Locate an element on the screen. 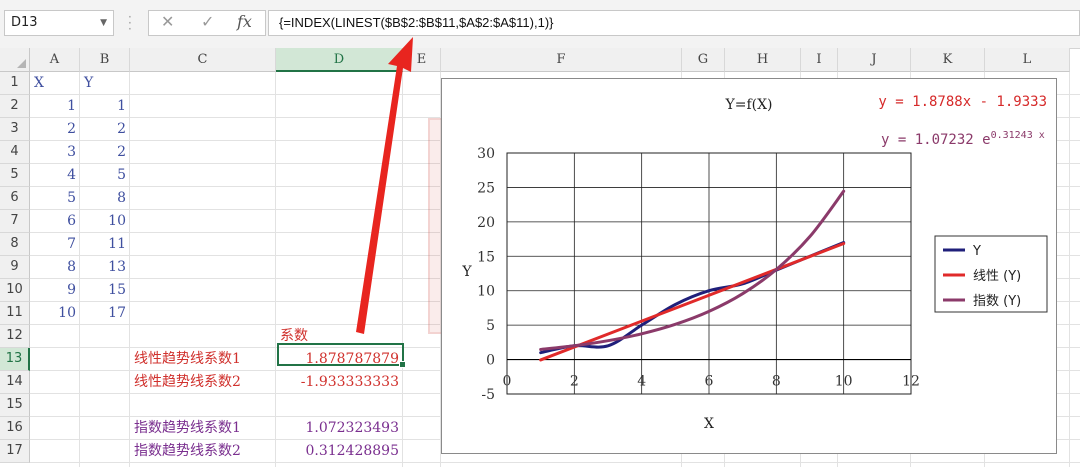  y-tick-label: 15 is located at coordinates (486, 257).